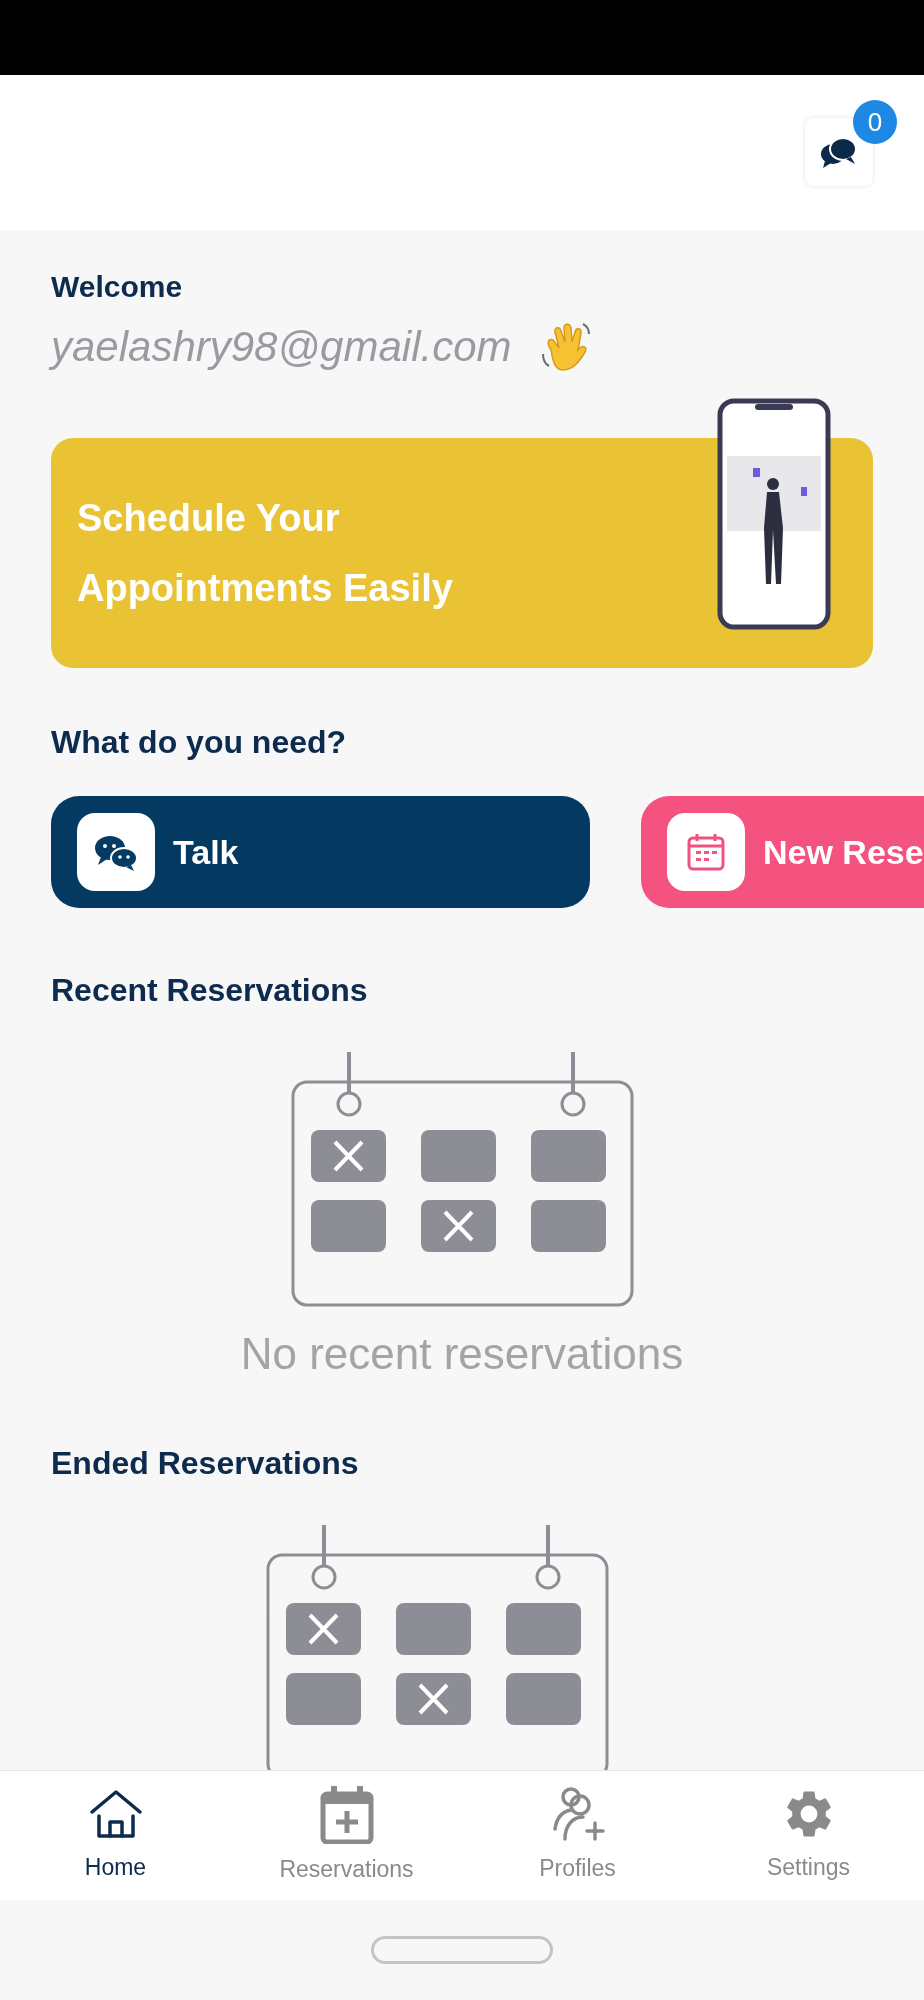 The width and height of the screenshot is (924, 2000). What do you see at coordinates (782, 852) in the screenshot?
I see `action-button: New Rese` at bounding box center [782, 852].